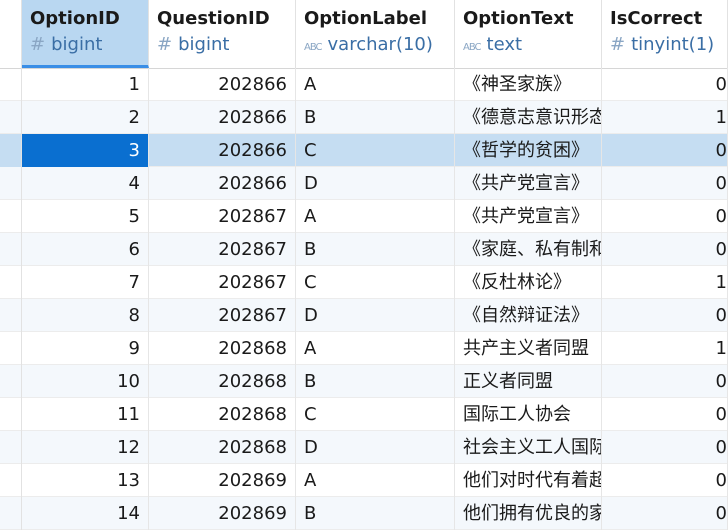  Describe the element at coordinates (85, 348) in the screenshot. I see `cell-optionid: 9` at that location.